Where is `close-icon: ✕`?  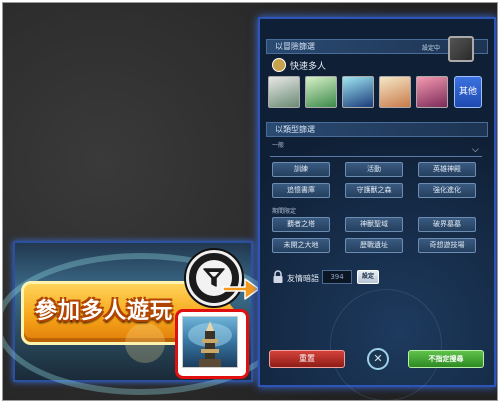 close-icon: ✕ is located at coordinates (378, 359).